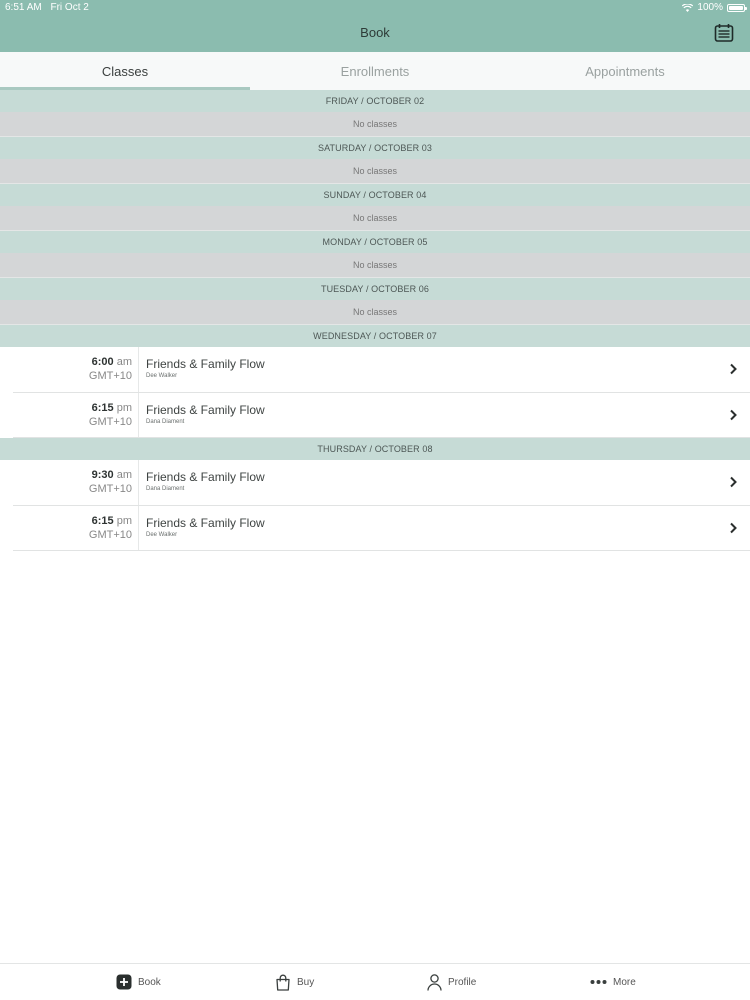  What do you see at coordinates (69, 370) in the screenshot?
I see `class-time: 6:00 am GMT+10` at bounding box center [69, 370].